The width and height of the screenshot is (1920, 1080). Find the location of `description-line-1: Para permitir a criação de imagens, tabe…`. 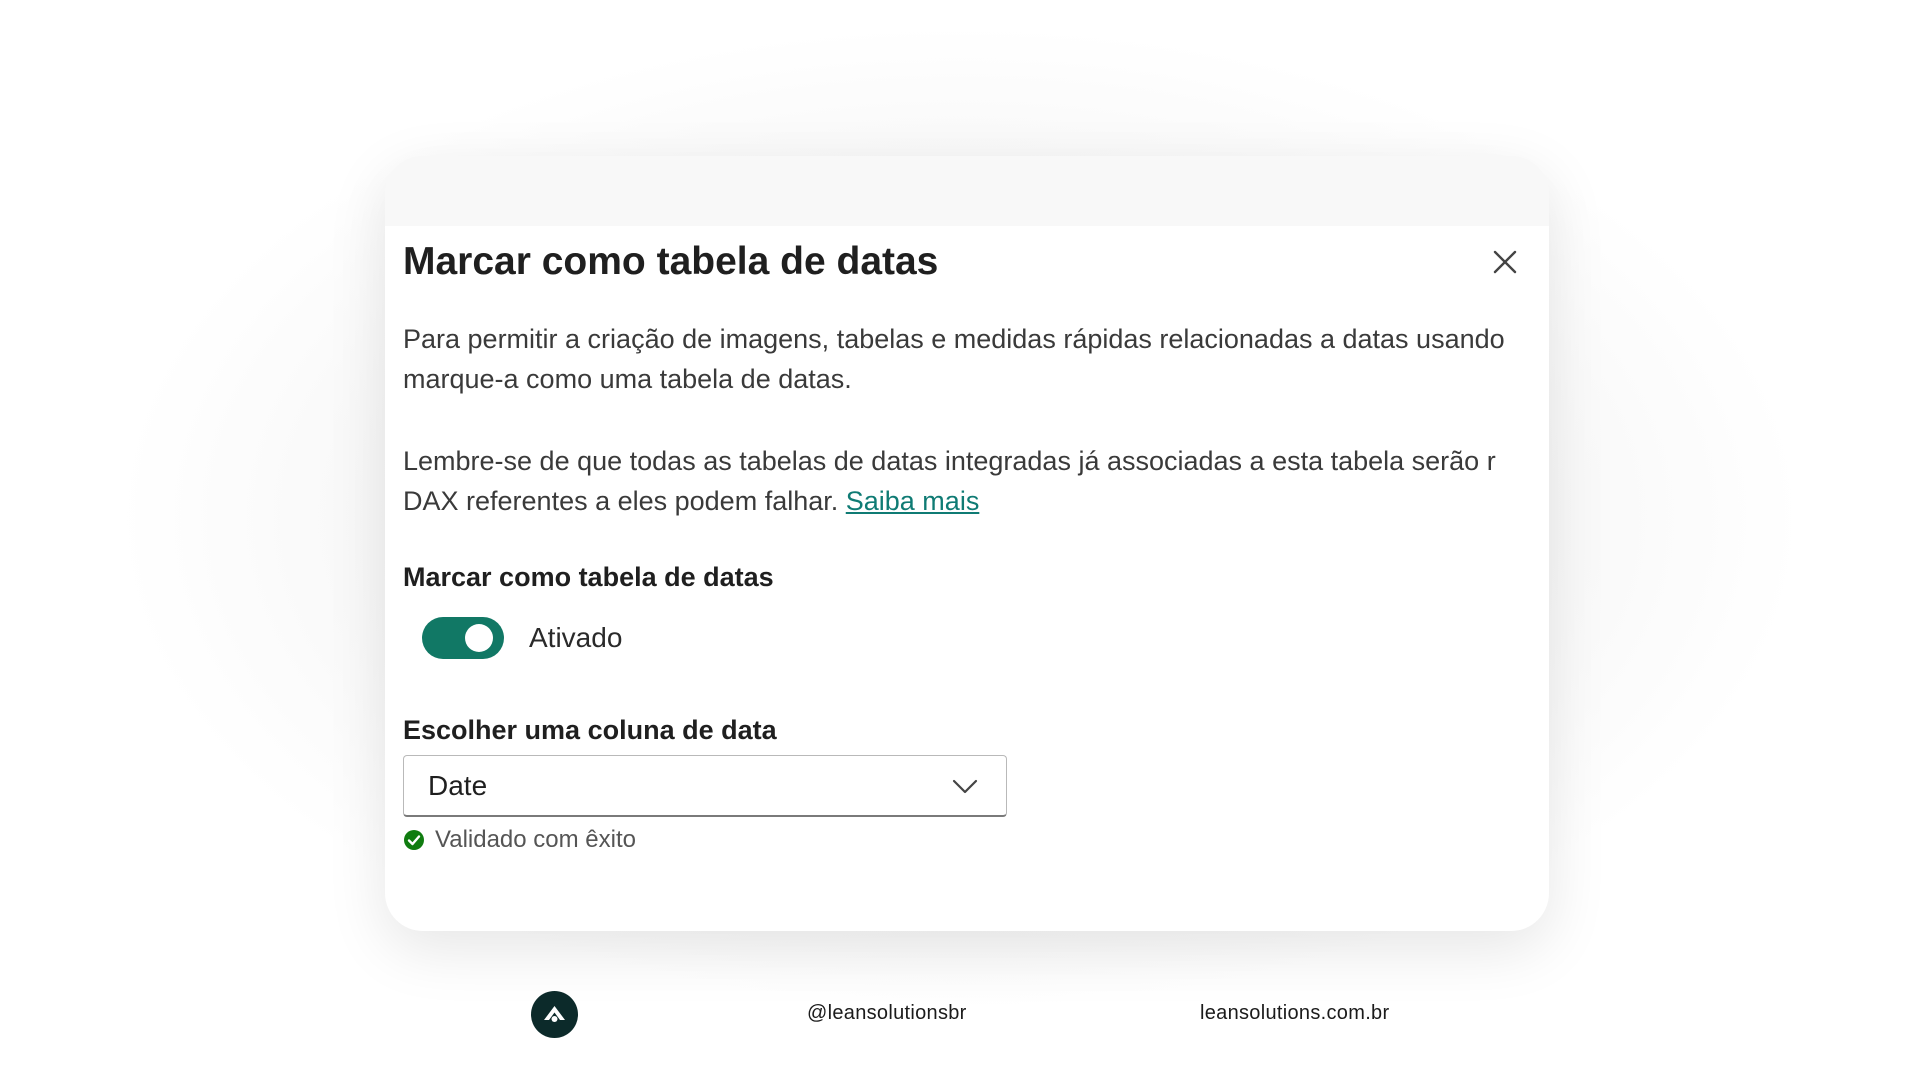

description-line-1: Para permitir a criação de imagens, tabe… is located at coordinates (954, 339).